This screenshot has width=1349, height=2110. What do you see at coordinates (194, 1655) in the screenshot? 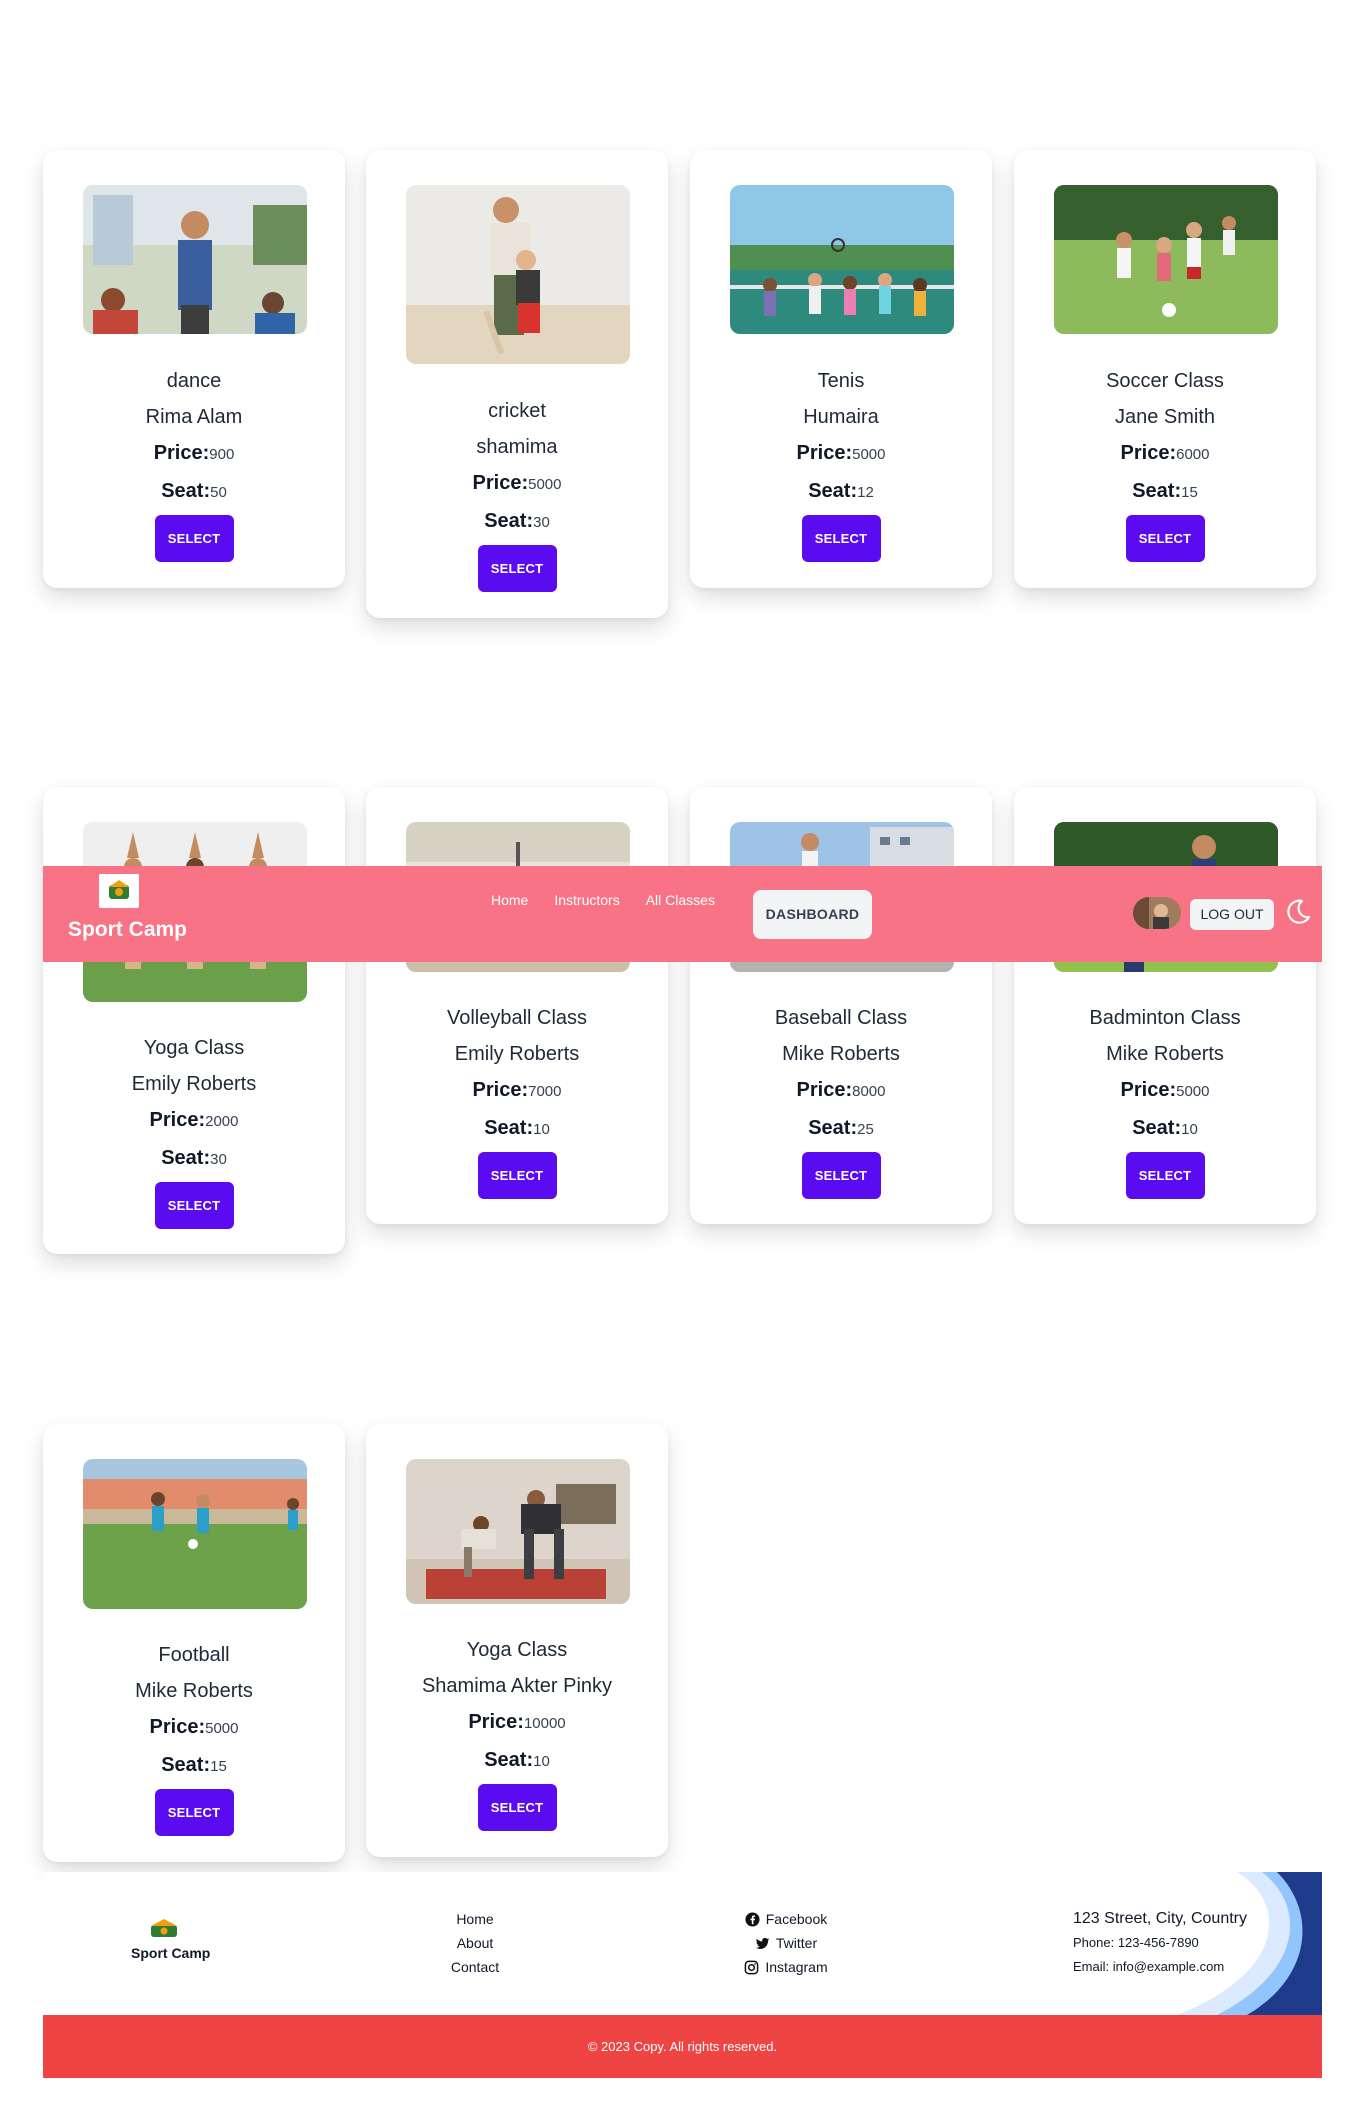
I see `class-title: Football` at bounding box center [194, 1655].